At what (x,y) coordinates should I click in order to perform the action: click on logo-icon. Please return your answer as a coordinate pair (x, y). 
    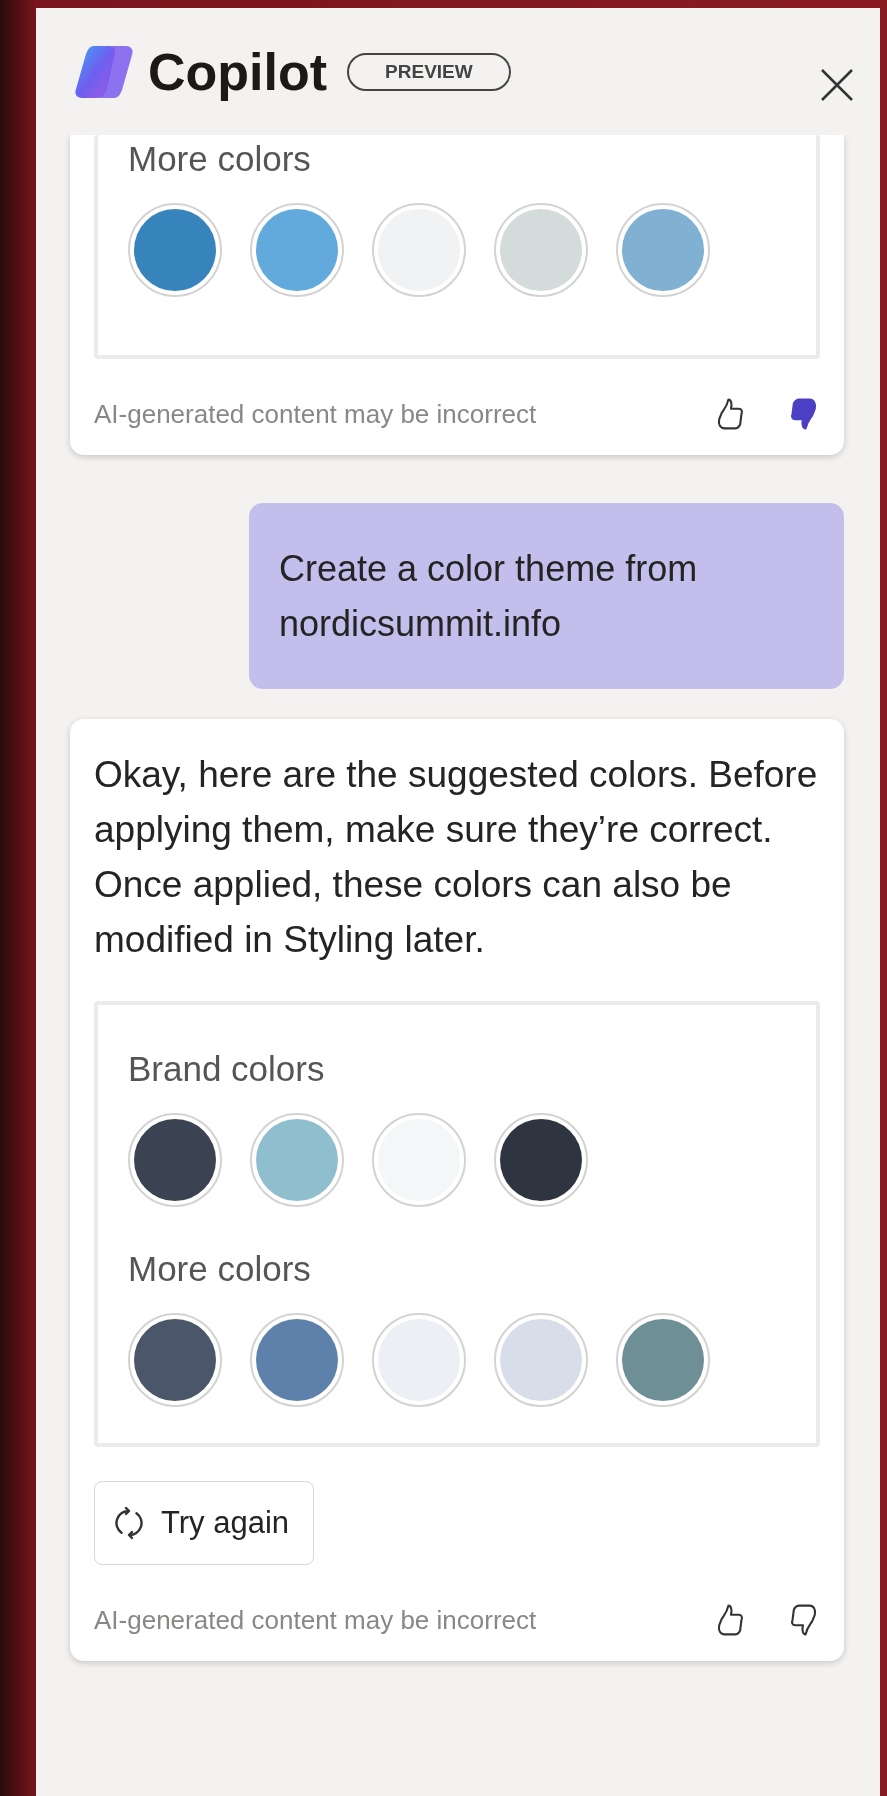
    Looking at the image, I should click on (104, 71).